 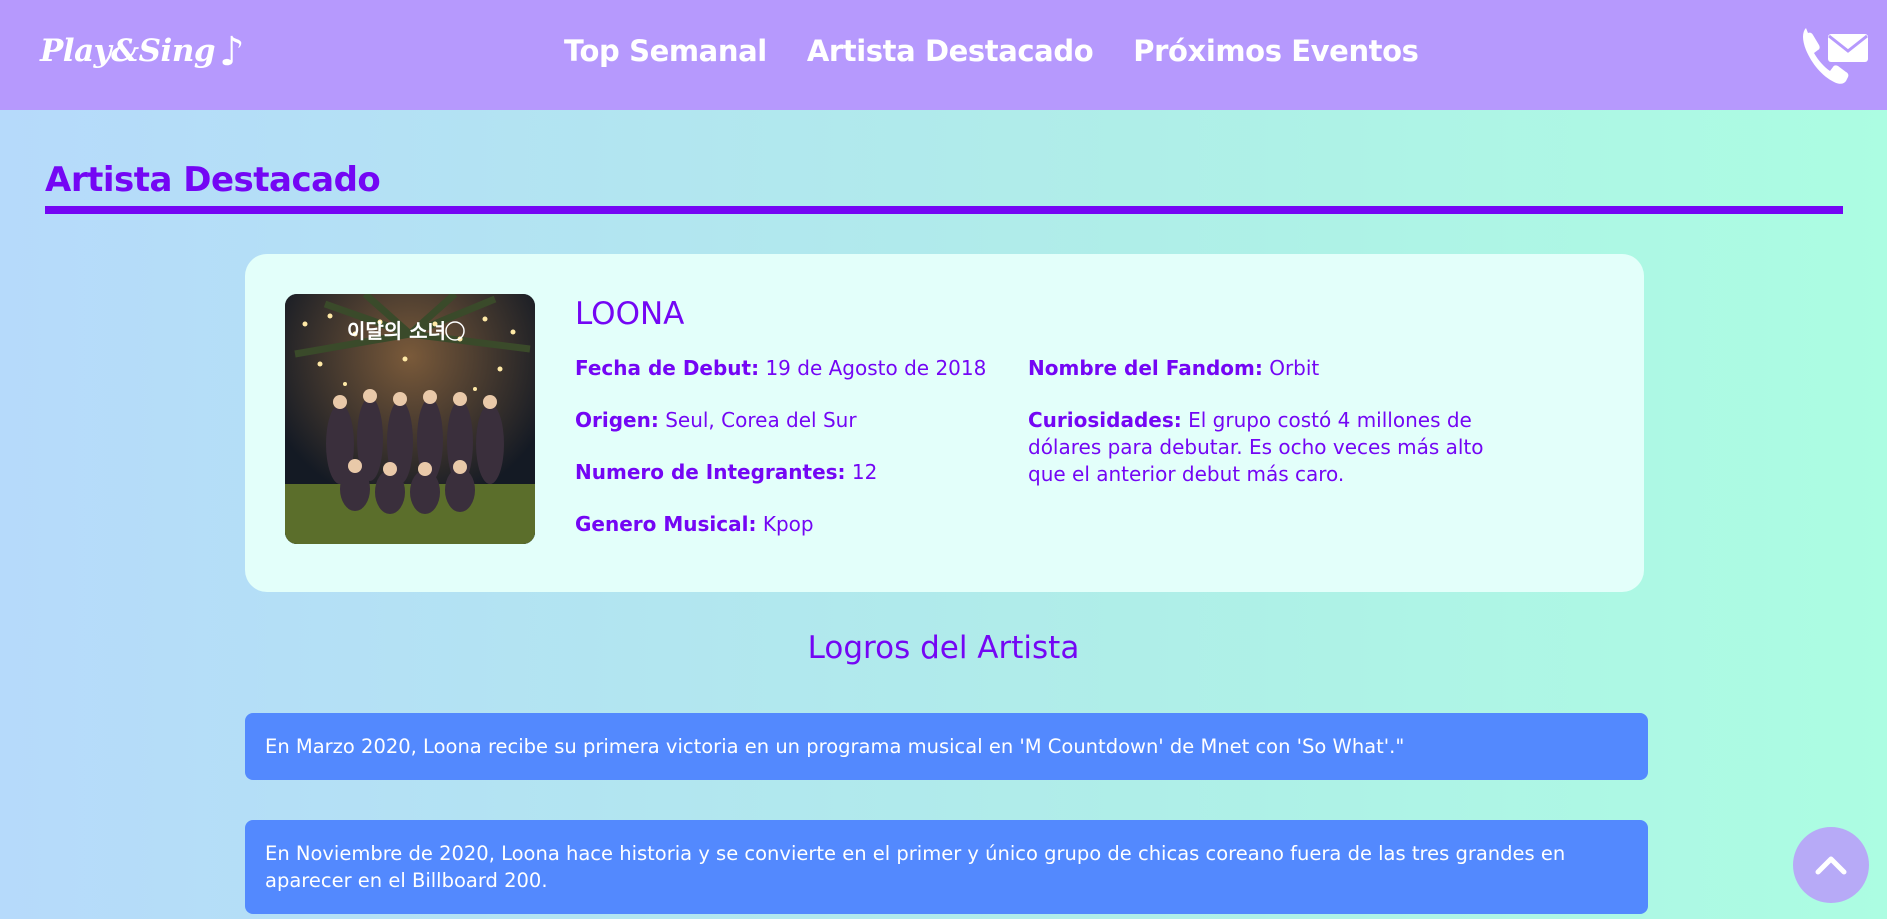 I want to click on chevron-up-icon, so click(x=1831, y=865).